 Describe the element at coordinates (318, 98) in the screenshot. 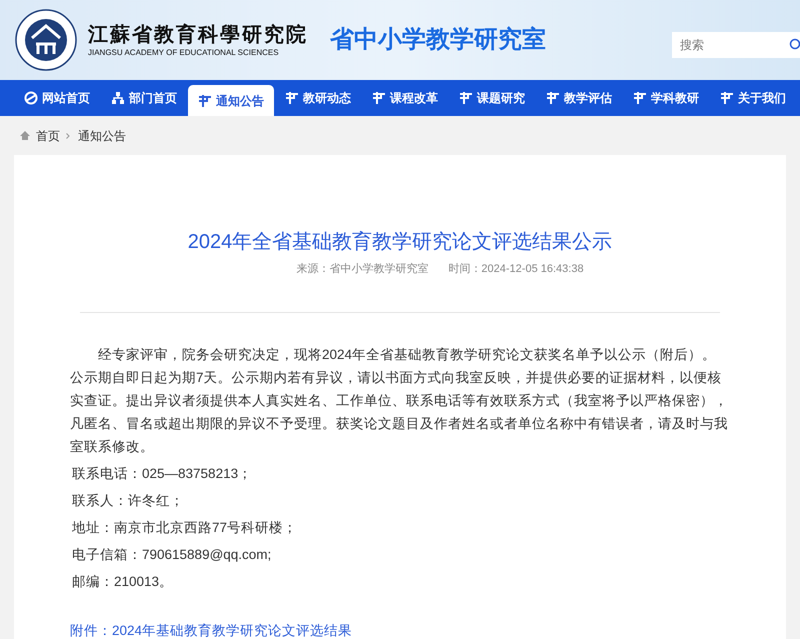

I see `nav-tab: 教研动态` at that location.